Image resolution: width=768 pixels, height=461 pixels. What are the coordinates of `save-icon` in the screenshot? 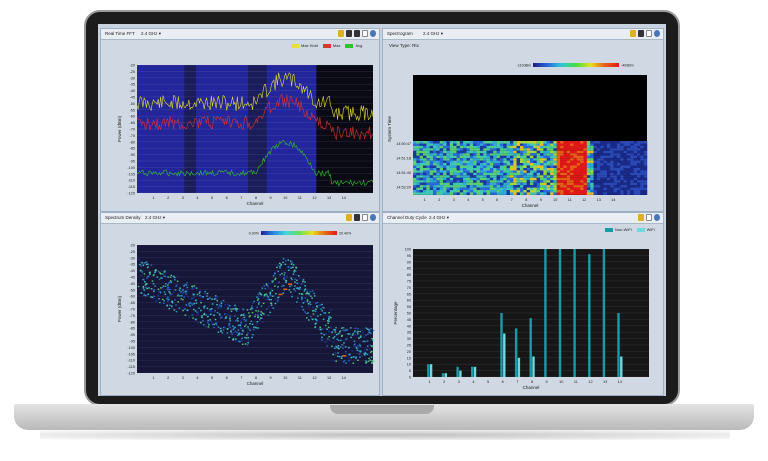 It's located at (349, 33).